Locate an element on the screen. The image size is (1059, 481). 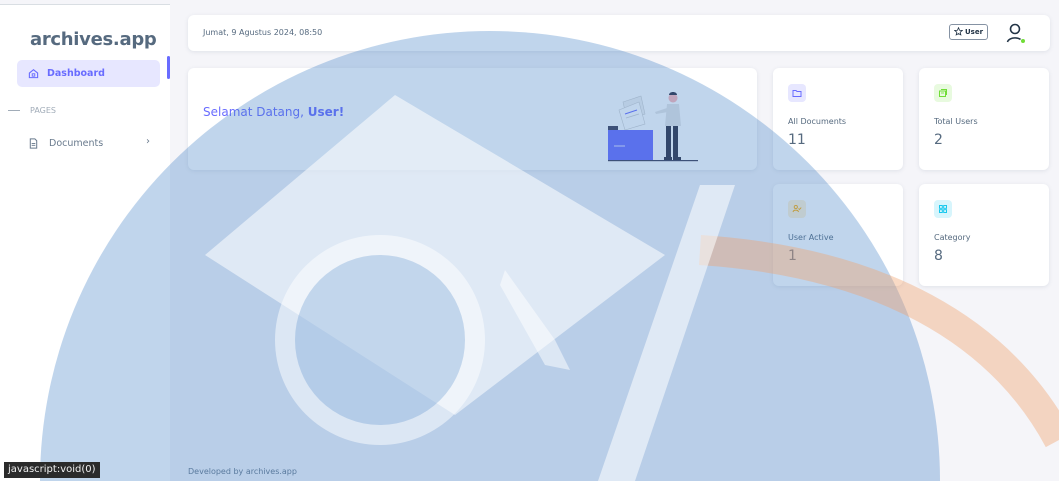
topbar: Jumat, 9 Agustus 2024, 08:50 User is located at coordinates (619, 33).